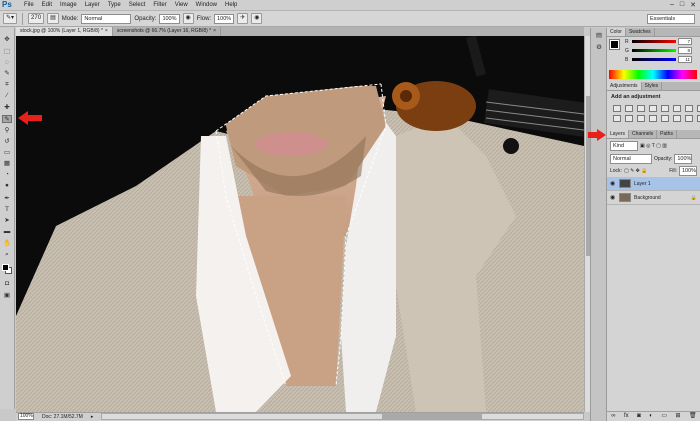 The image size is (700, 421). Describe the element at coordinates (224, 18) in the screenshot. I see `flow-field: 100%` at that location.